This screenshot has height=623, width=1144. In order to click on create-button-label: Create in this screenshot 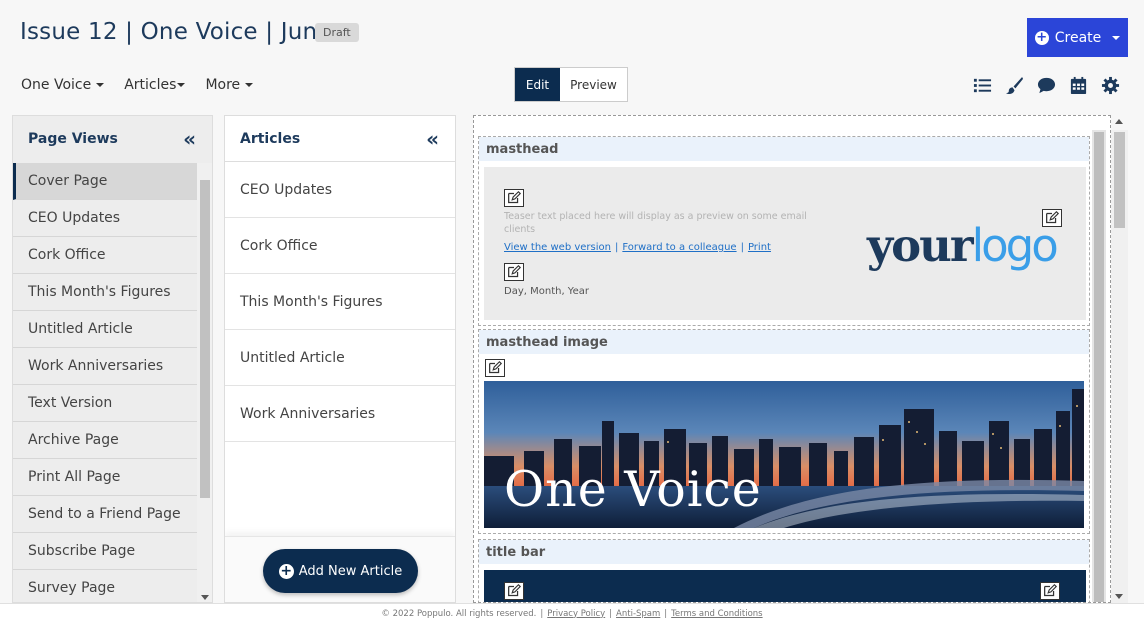, I will do `click(1078, 37)`.